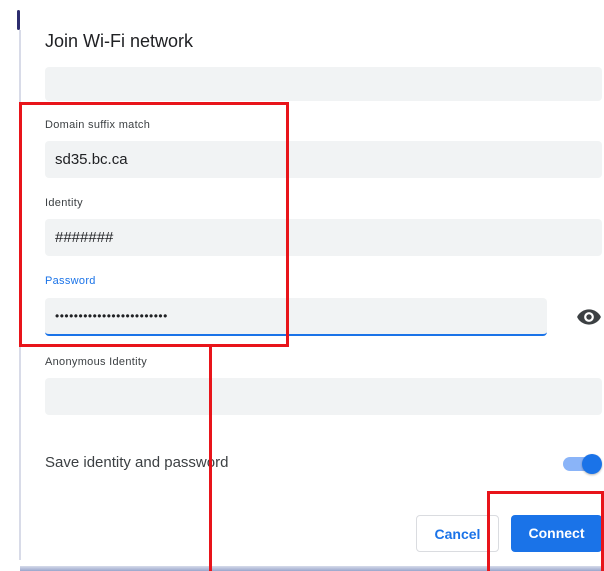 Image resolution: width=604 pixels, height=571 pixels. I want to click on dialog-title: Join Wi-Fi network, so click(119, 41).